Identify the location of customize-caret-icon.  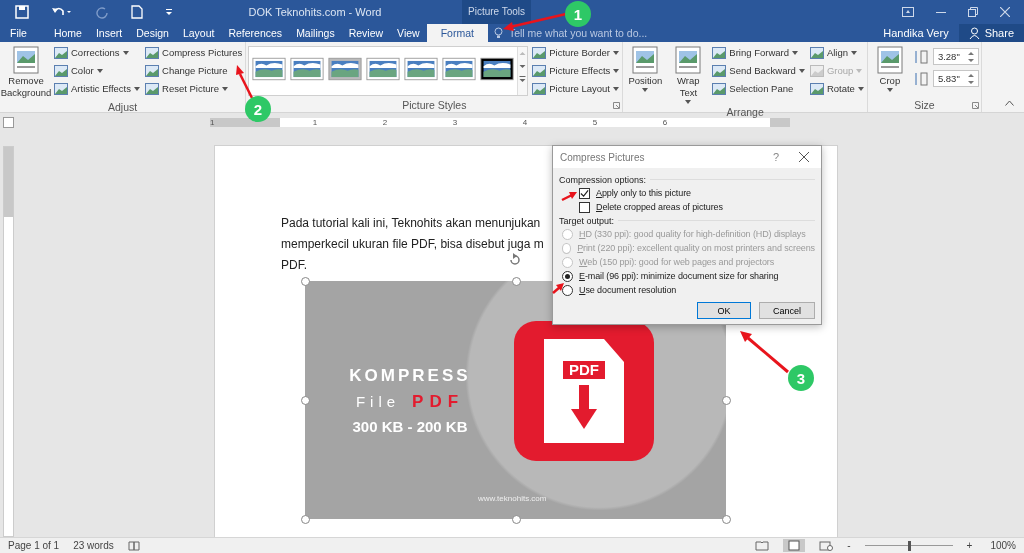
(169, 12).